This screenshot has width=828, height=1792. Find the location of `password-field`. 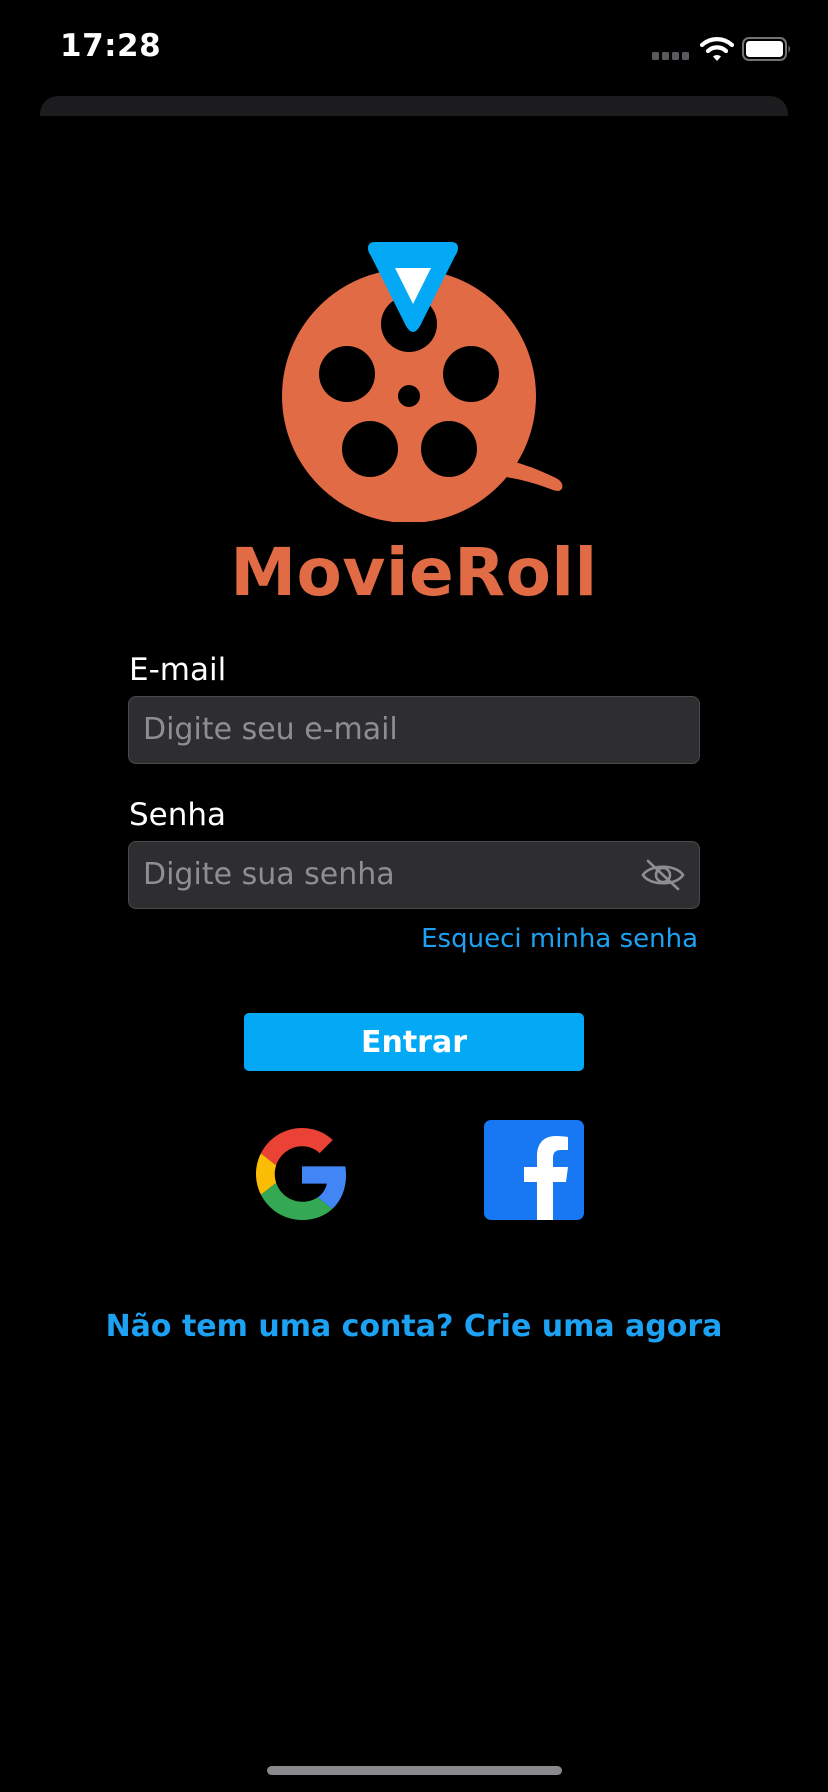

password-field is located at coordinates (393, 874).